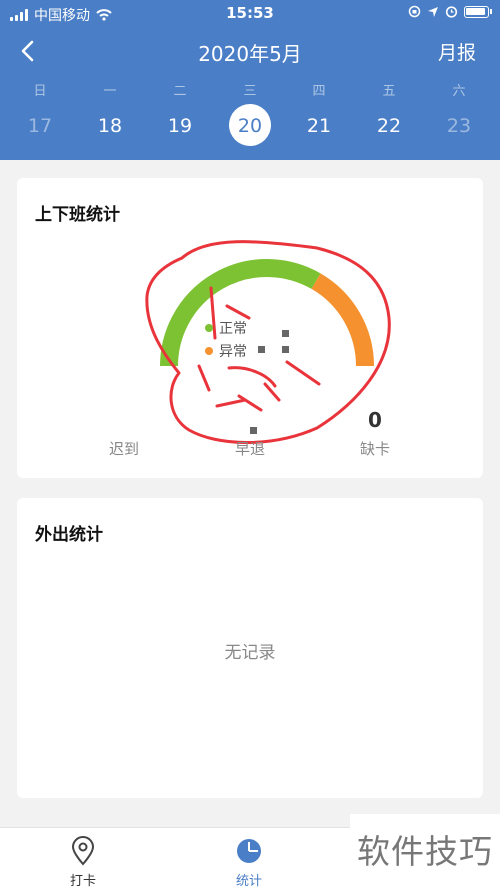  Describe the element at coordinates (389, 91) in the screenshot. I see `weekday-fri: 五` at that location.